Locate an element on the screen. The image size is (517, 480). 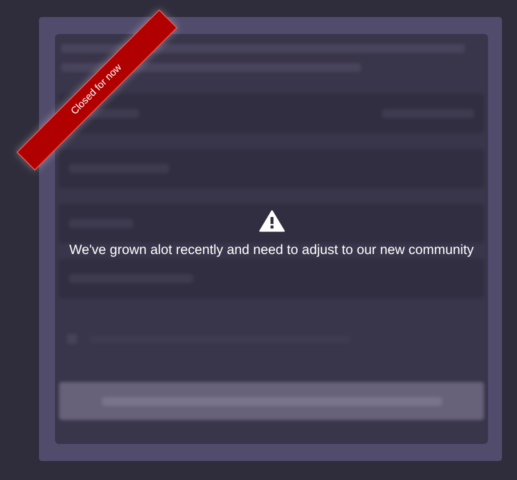
notice-message: We've grown alot recently and need to adjust to our new community is located at coordinates (271, 249).